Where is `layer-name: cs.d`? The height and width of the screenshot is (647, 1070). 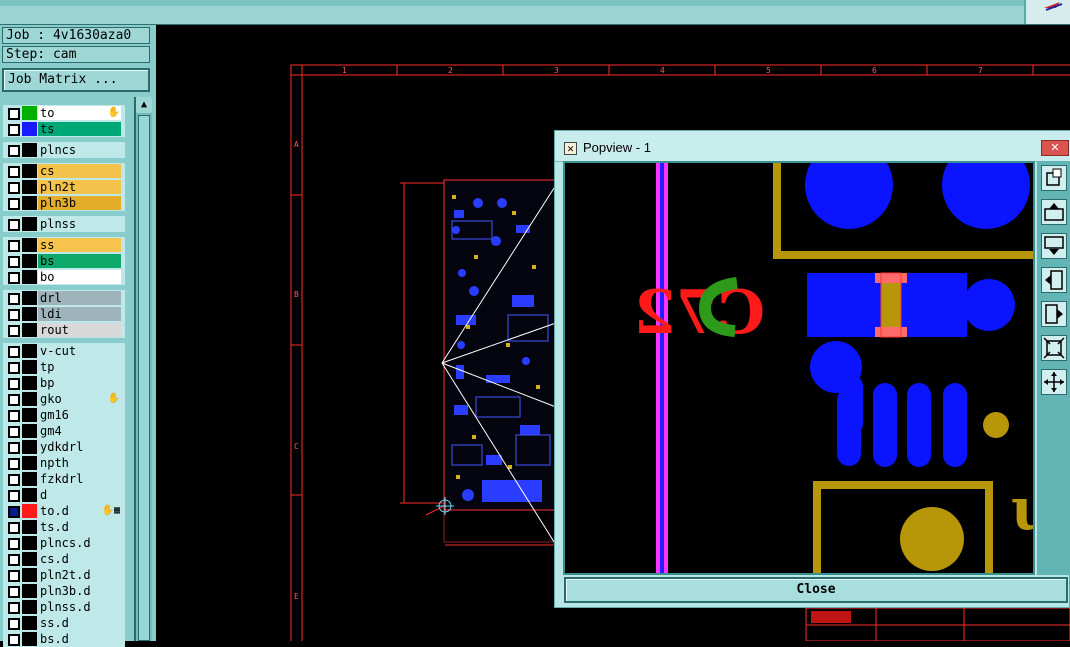
layer-name: cs.d is located at coordinates (79, 559).